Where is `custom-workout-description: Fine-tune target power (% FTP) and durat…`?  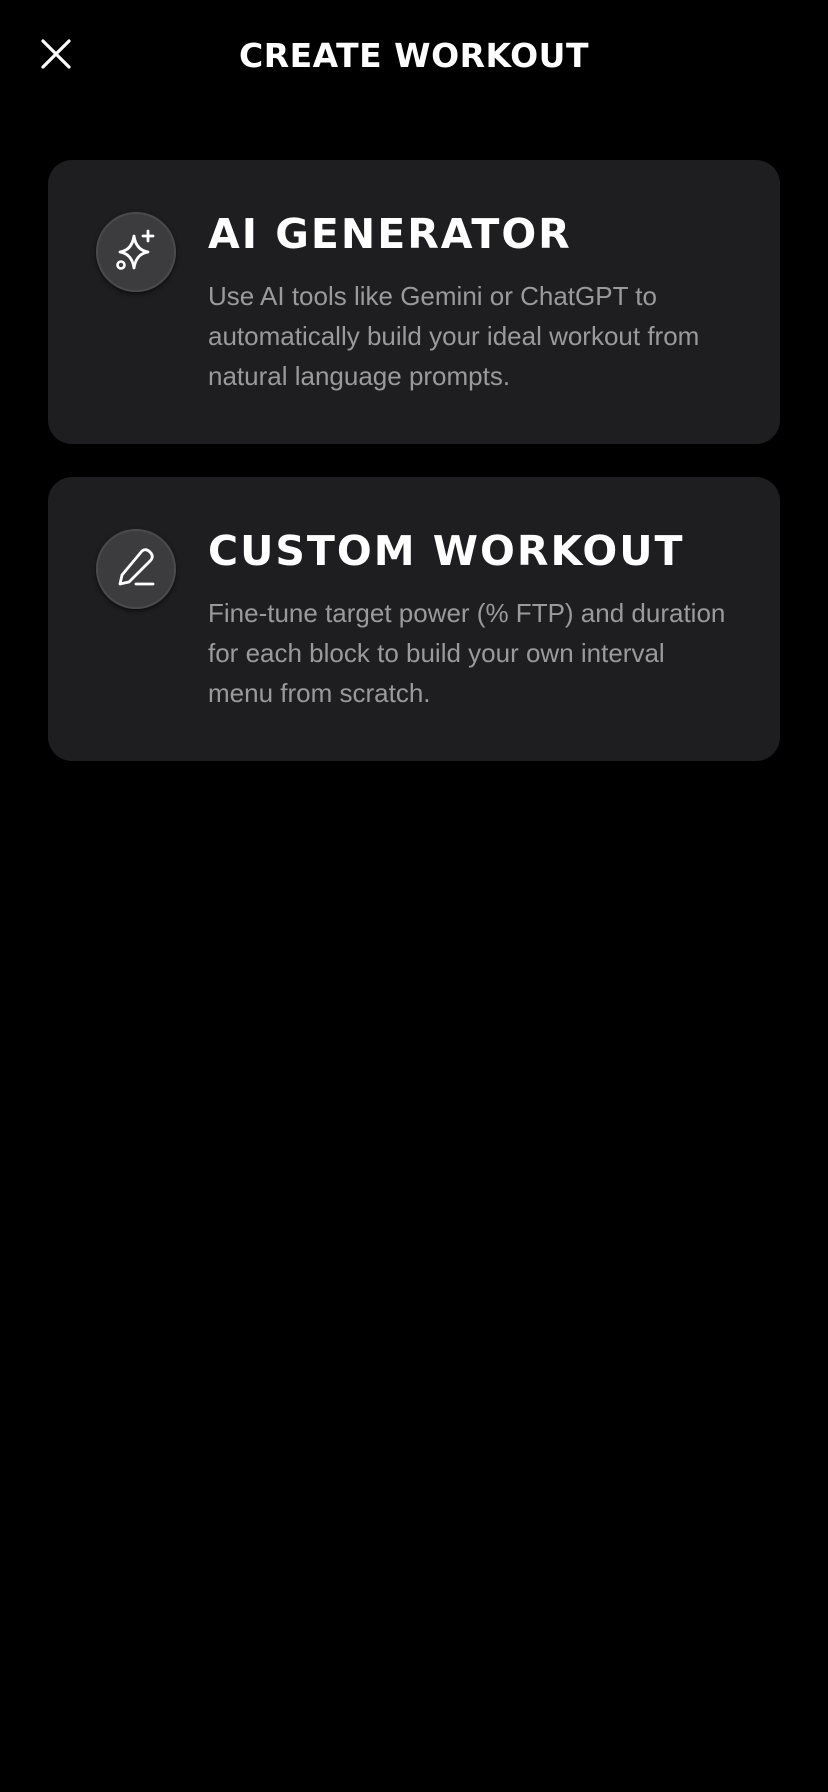 custom-workout-description: Fine-tune target power (% FTP) and durat… is located at coordinates (467, 653).